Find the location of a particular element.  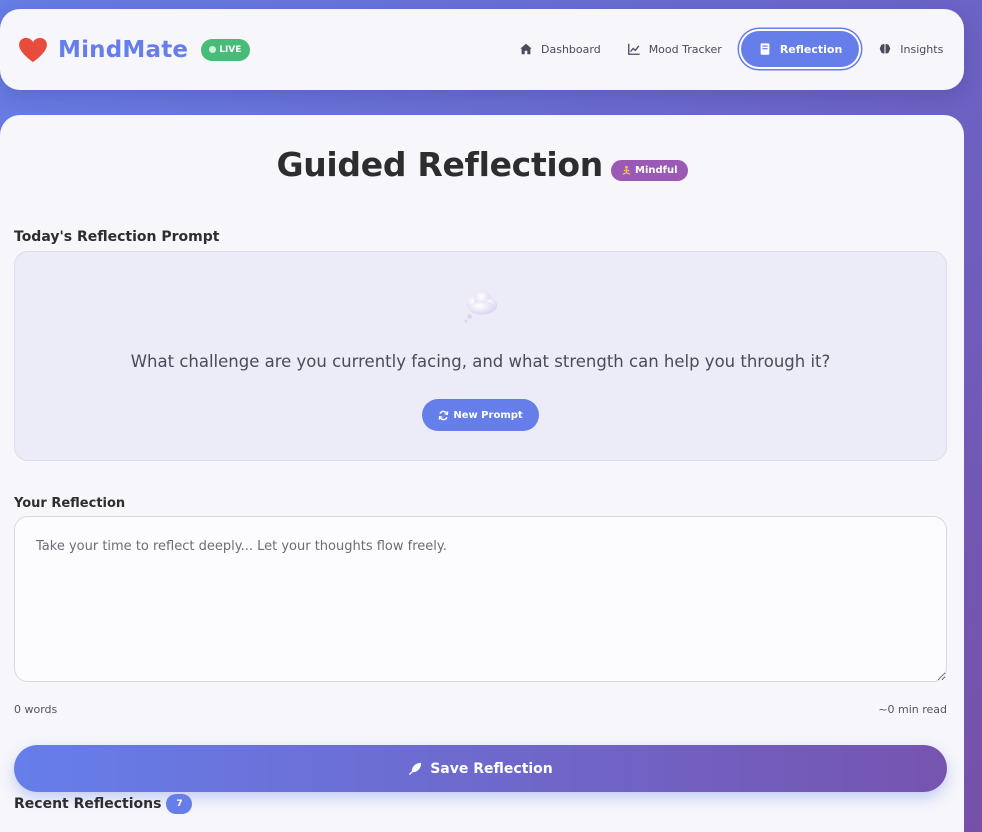

save-reflection-button: Save Reflection is located at coordinates (480, 768).